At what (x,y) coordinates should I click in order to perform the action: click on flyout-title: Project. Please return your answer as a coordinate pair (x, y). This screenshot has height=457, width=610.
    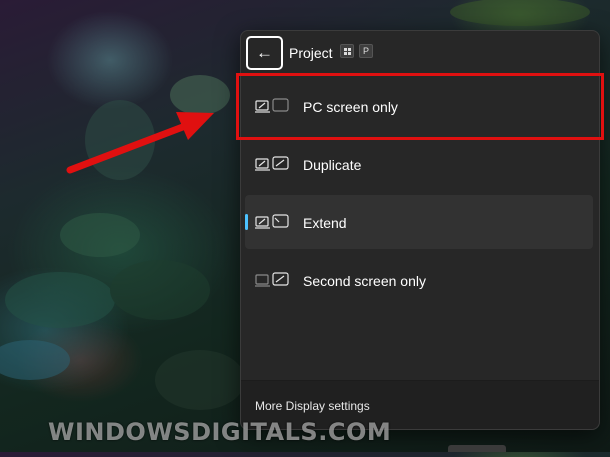
    Looking at the image, I should click on (311, 53).